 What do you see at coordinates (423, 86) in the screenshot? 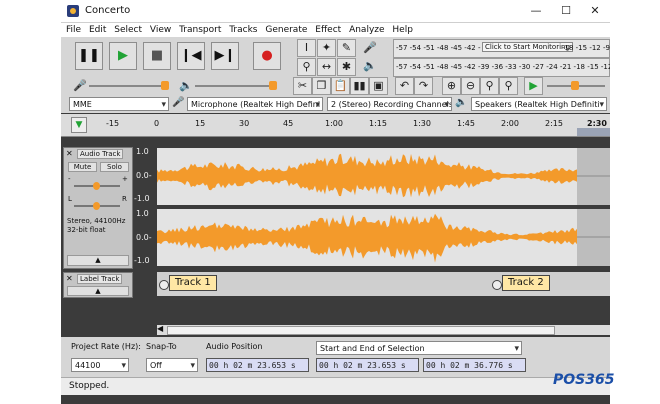
I see `redo-icon: ↷` at bounding box center [423, 86].